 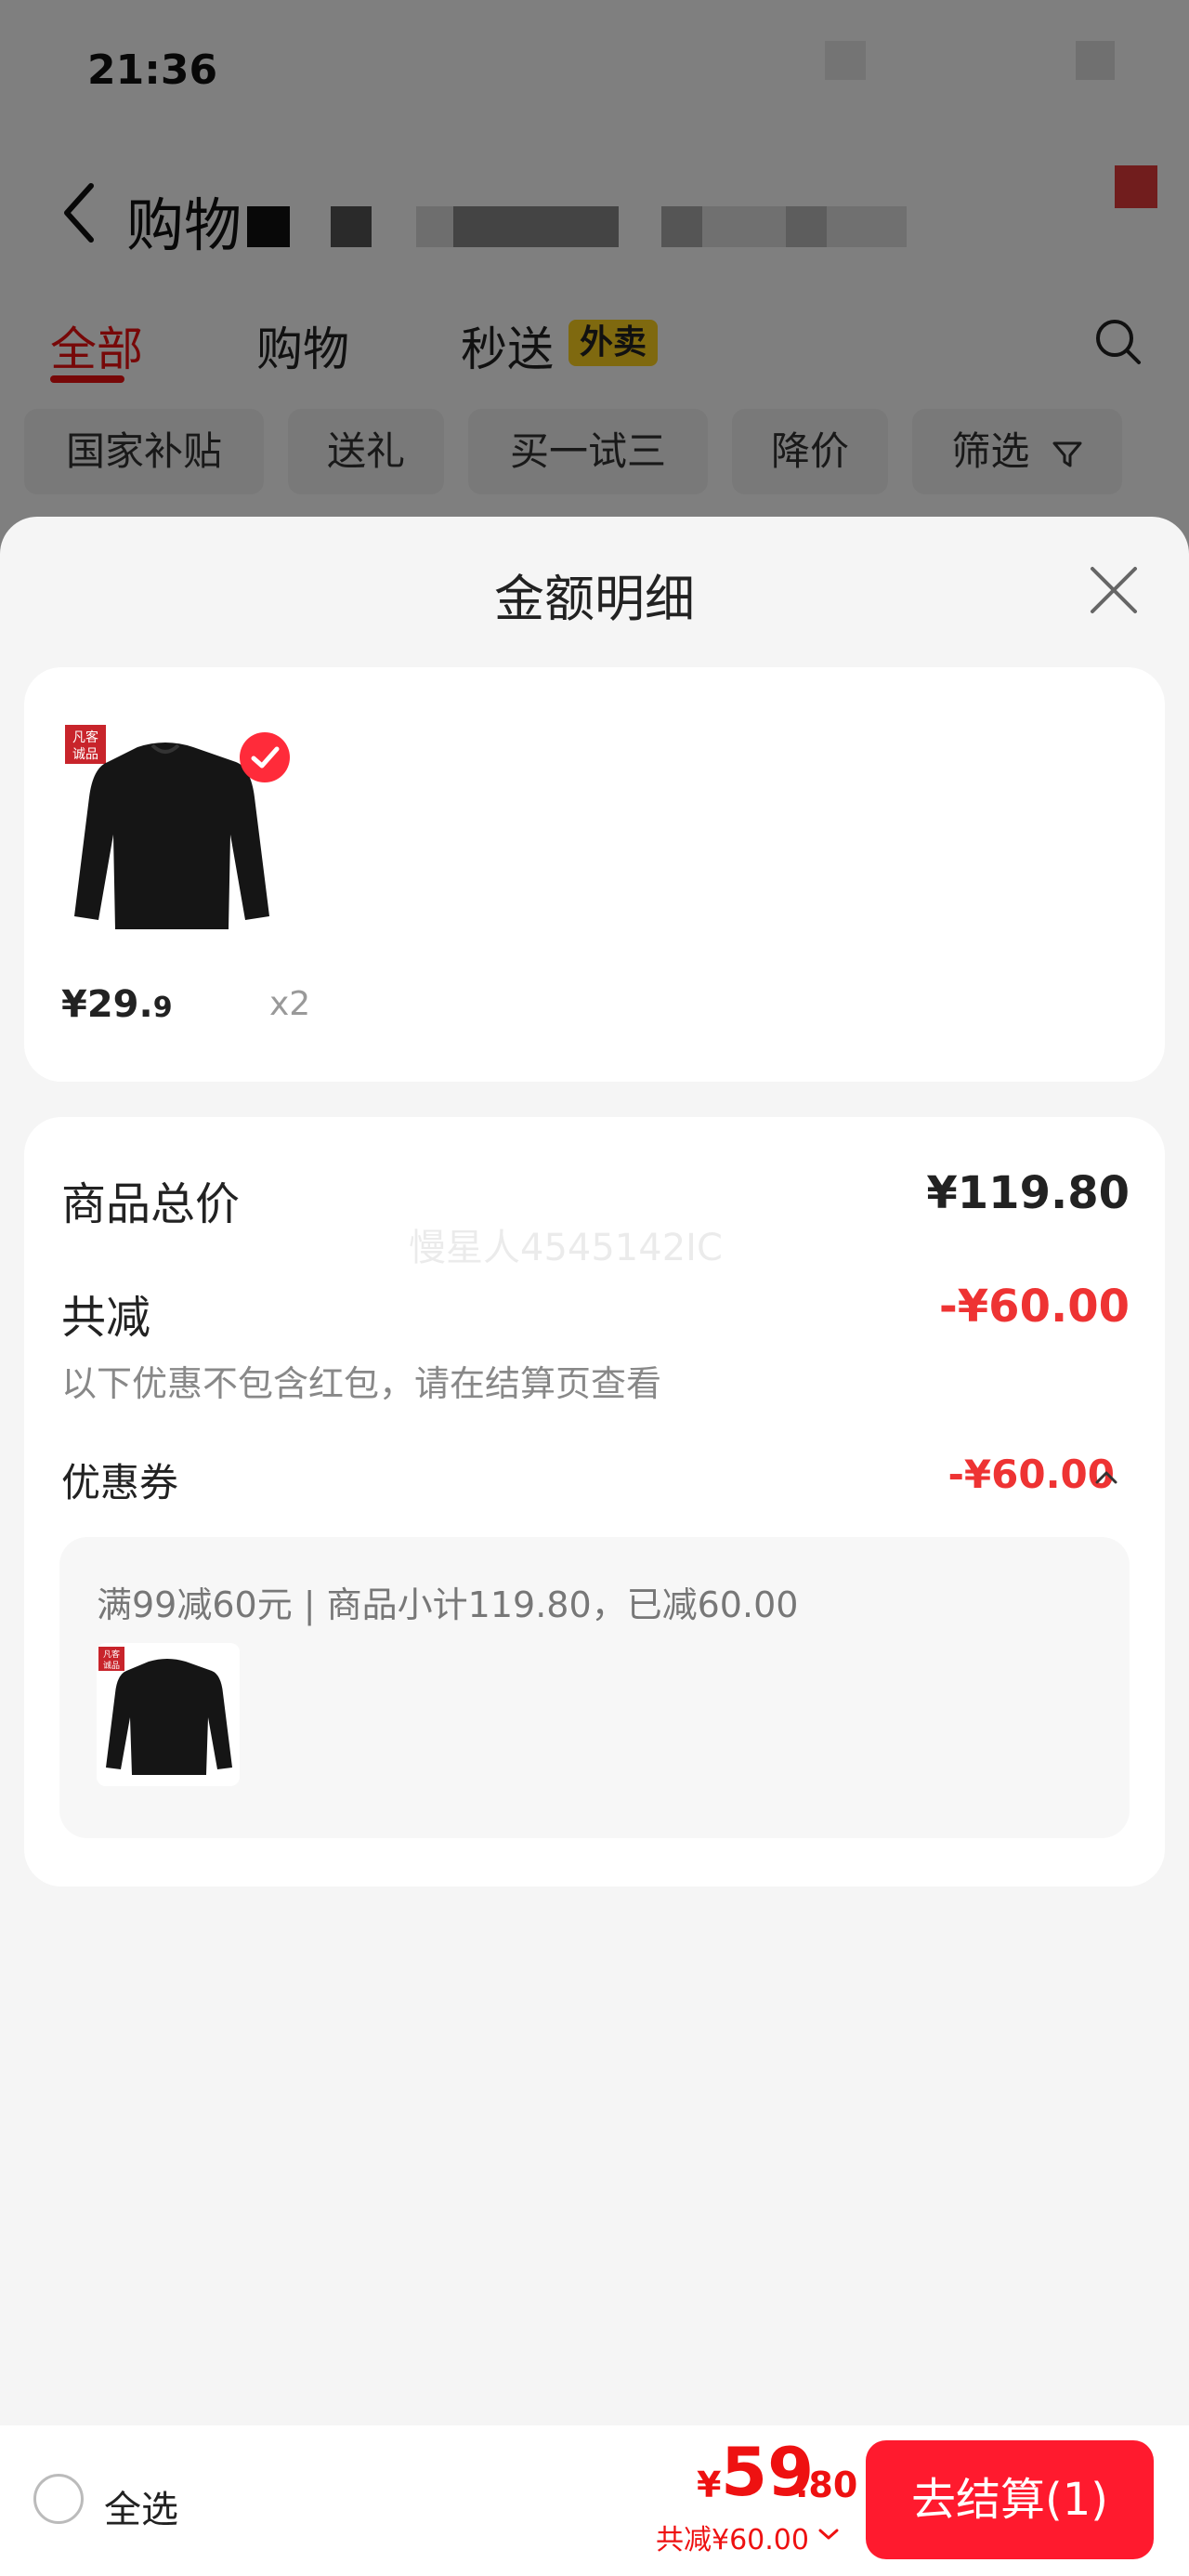 What do you see at coordinates (106, 1318) in the screenshot?
I see `discount-label: 共减` at bounding box center [106, 1318].